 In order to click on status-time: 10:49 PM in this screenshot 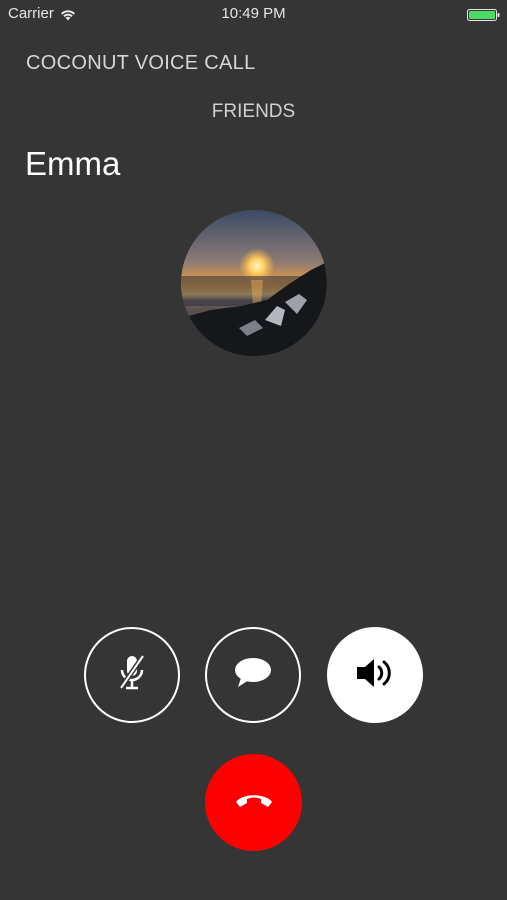, I will do `click(253, 13)`.